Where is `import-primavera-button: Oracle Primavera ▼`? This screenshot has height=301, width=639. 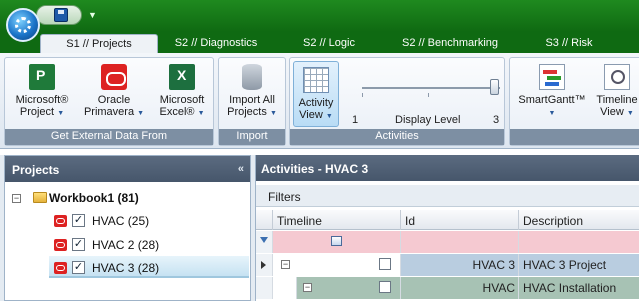 import-primavera-button: Oracle Primavera ▼ is located at coordinates (114, 92).